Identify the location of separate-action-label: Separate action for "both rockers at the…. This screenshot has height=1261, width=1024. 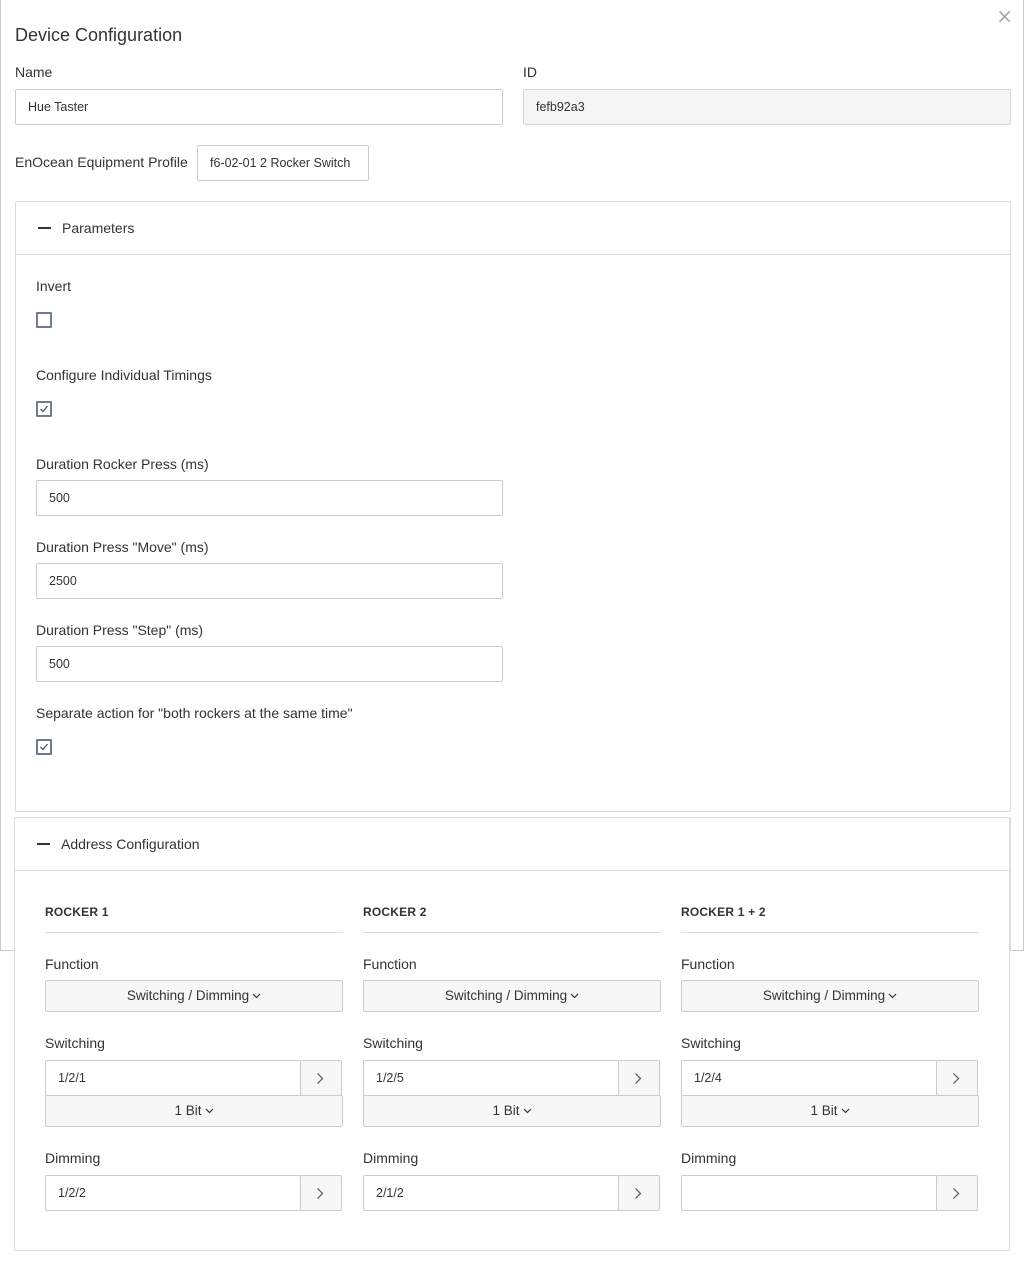
(194, 713).